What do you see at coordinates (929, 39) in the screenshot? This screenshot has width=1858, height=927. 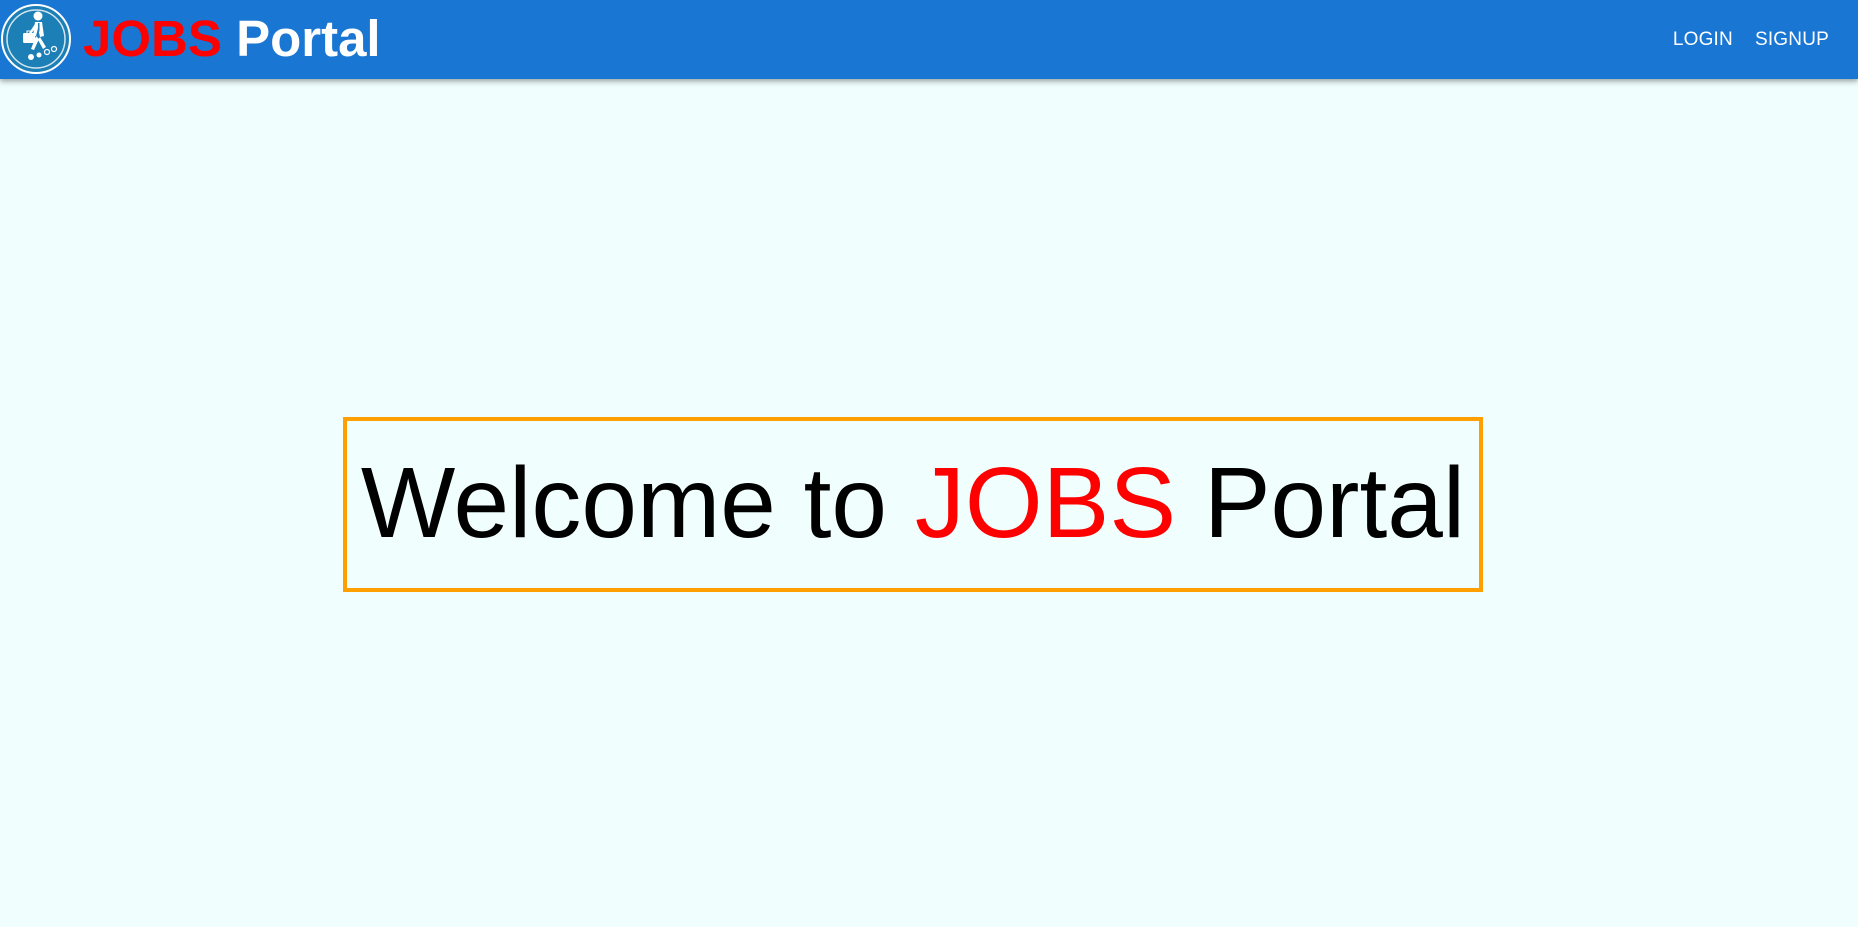 I see `app-bar: JOBS Portal LOGIN SIGNUP` at bounding box center [929, 39].